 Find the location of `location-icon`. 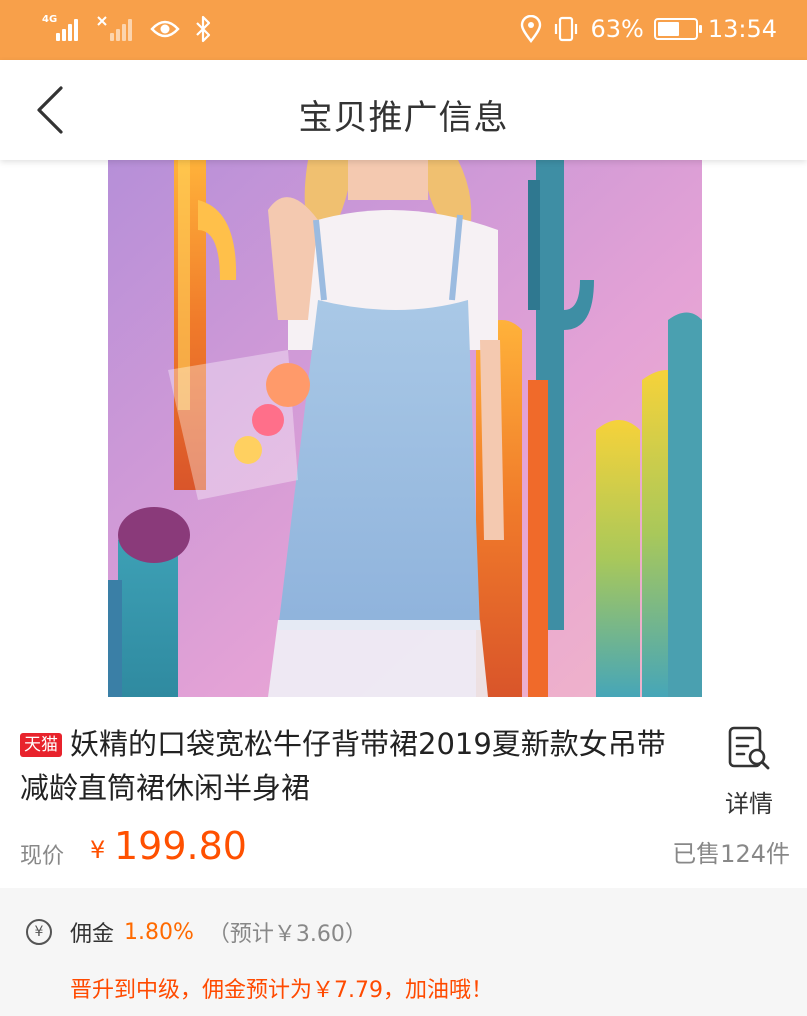

location-icon is located at coordinates (531, 29).